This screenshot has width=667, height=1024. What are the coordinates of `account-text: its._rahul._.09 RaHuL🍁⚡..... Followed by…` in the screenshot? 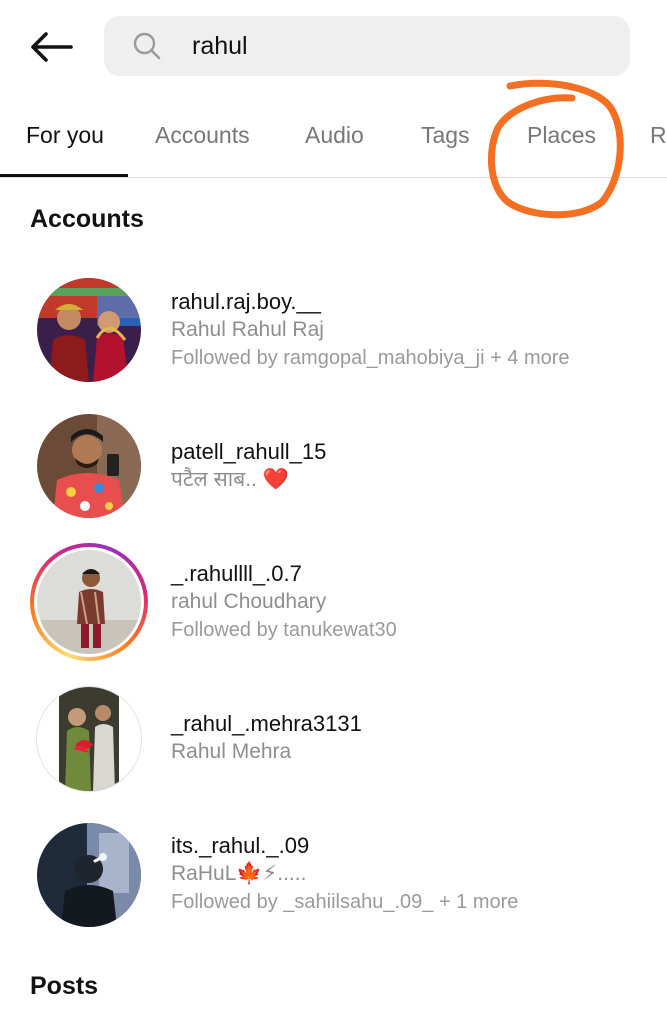 It's located at (344, 874).